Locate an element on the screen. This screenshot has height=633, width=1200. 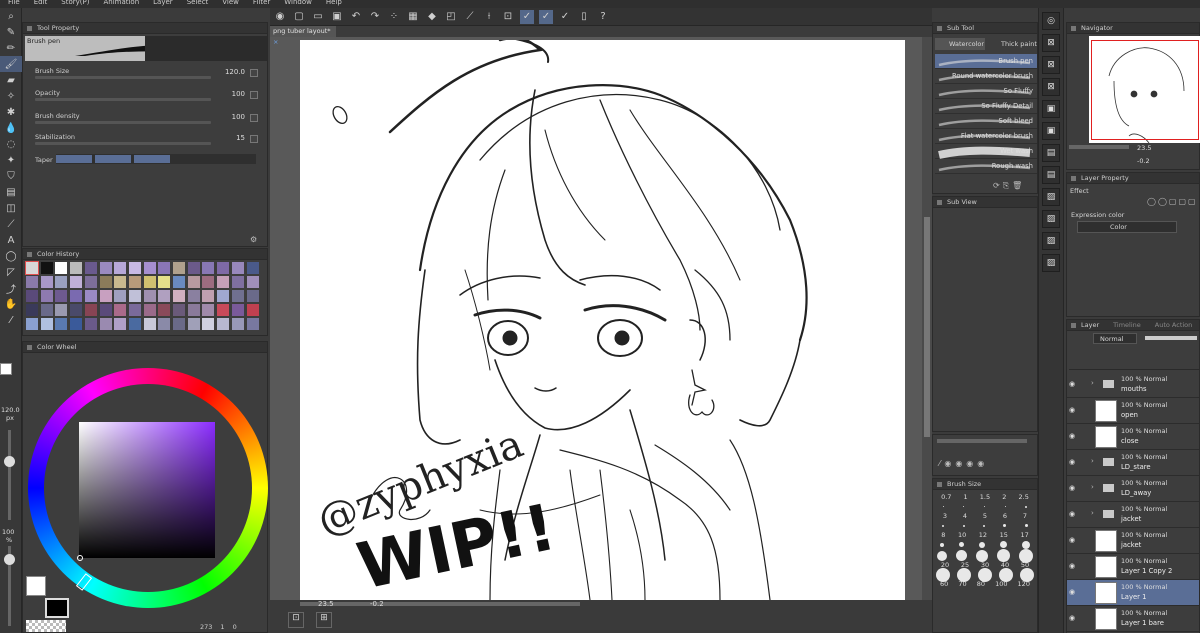
sub-tool-actions: ⟳⎘🗑 is located at coordinates (1009, 186).